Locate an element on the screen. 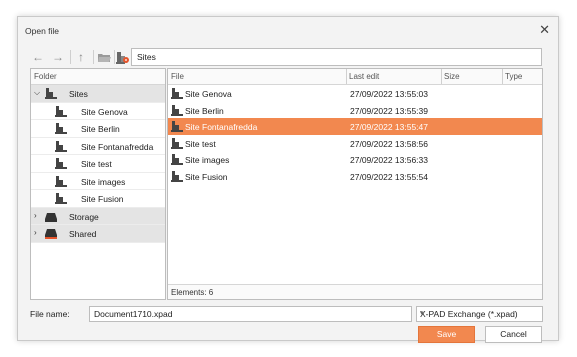  back-arrow-icon: ← is located at coordinates (38, 57).